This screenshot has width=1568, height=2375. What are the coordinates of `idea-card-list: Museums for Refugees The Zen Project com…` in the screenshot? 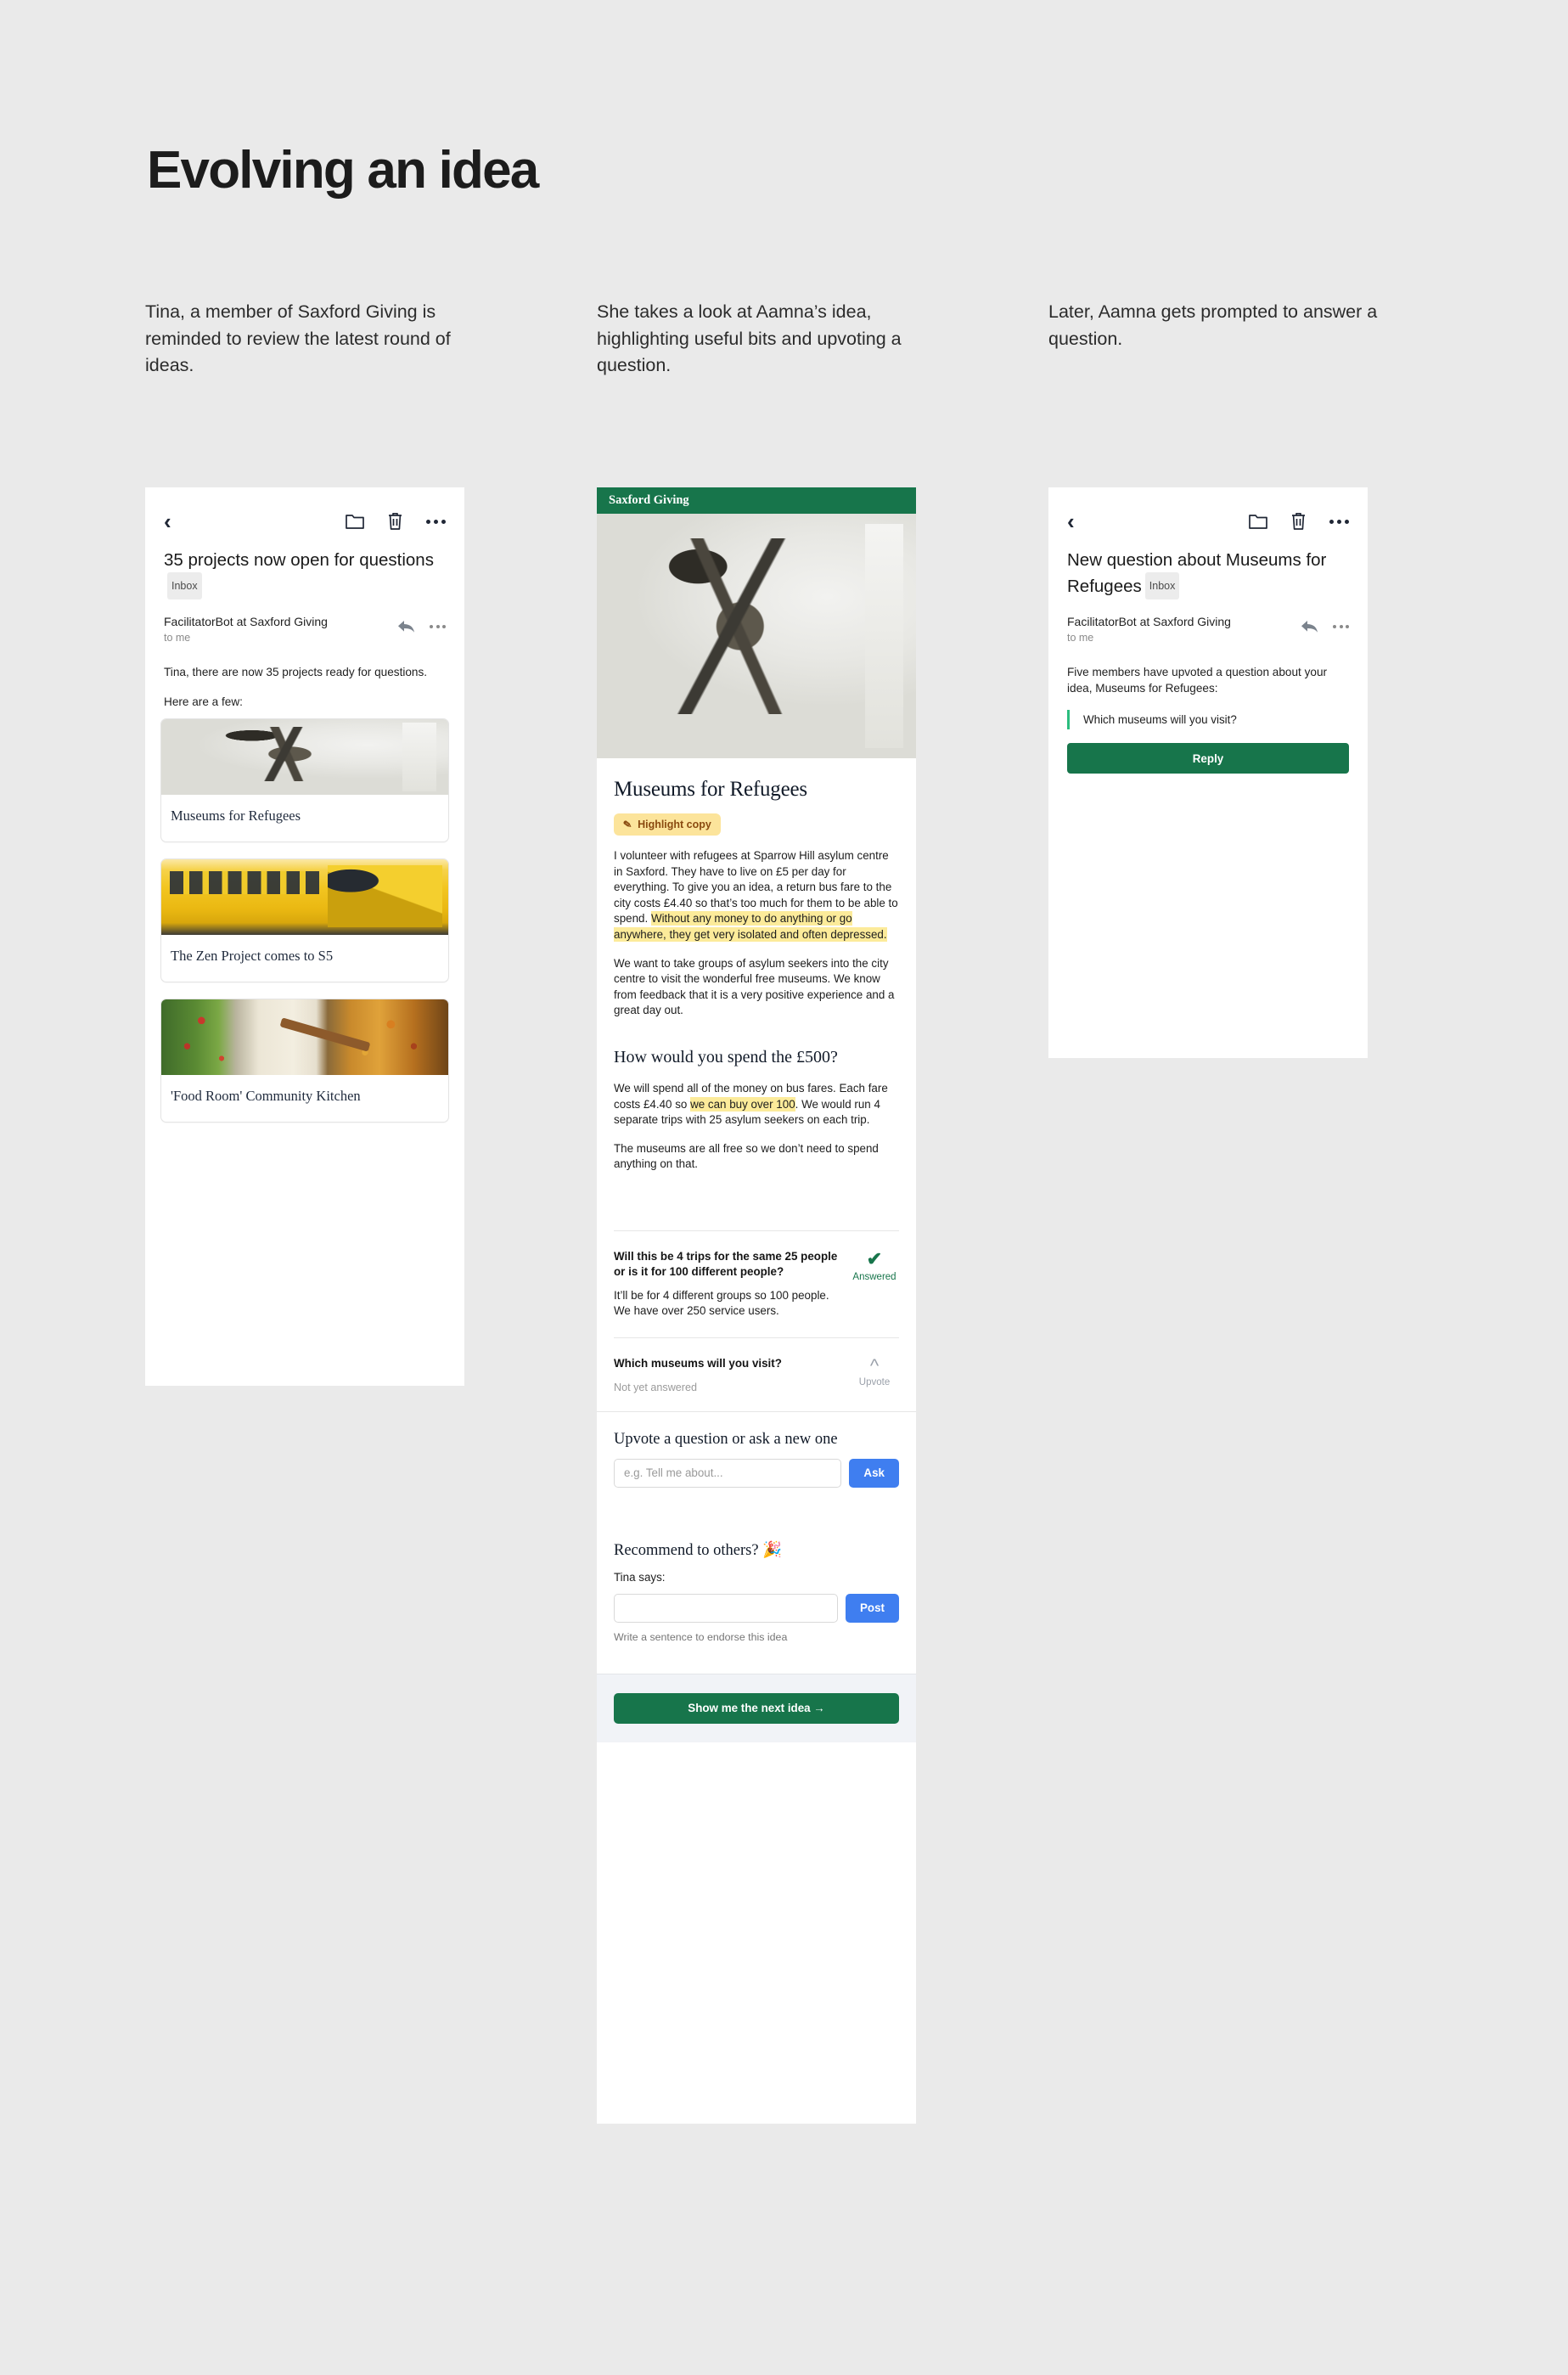 It's located at (304, 916).